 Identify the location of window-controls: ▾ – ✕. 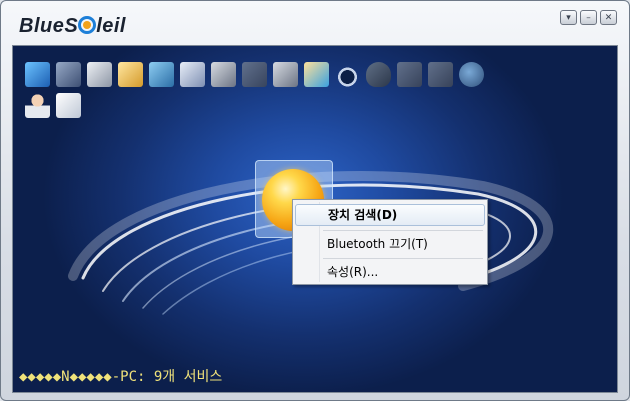
(588, 17).